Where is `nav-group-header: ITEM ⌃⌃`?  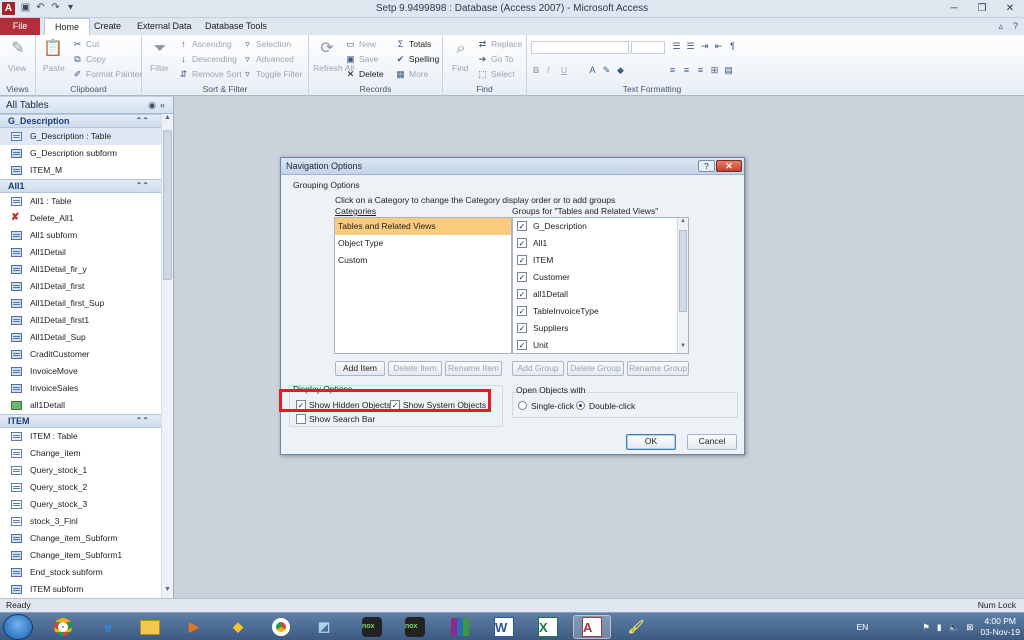 nav-group-header: ITEM ⌃⌃ is located at coordinates (80, 421).